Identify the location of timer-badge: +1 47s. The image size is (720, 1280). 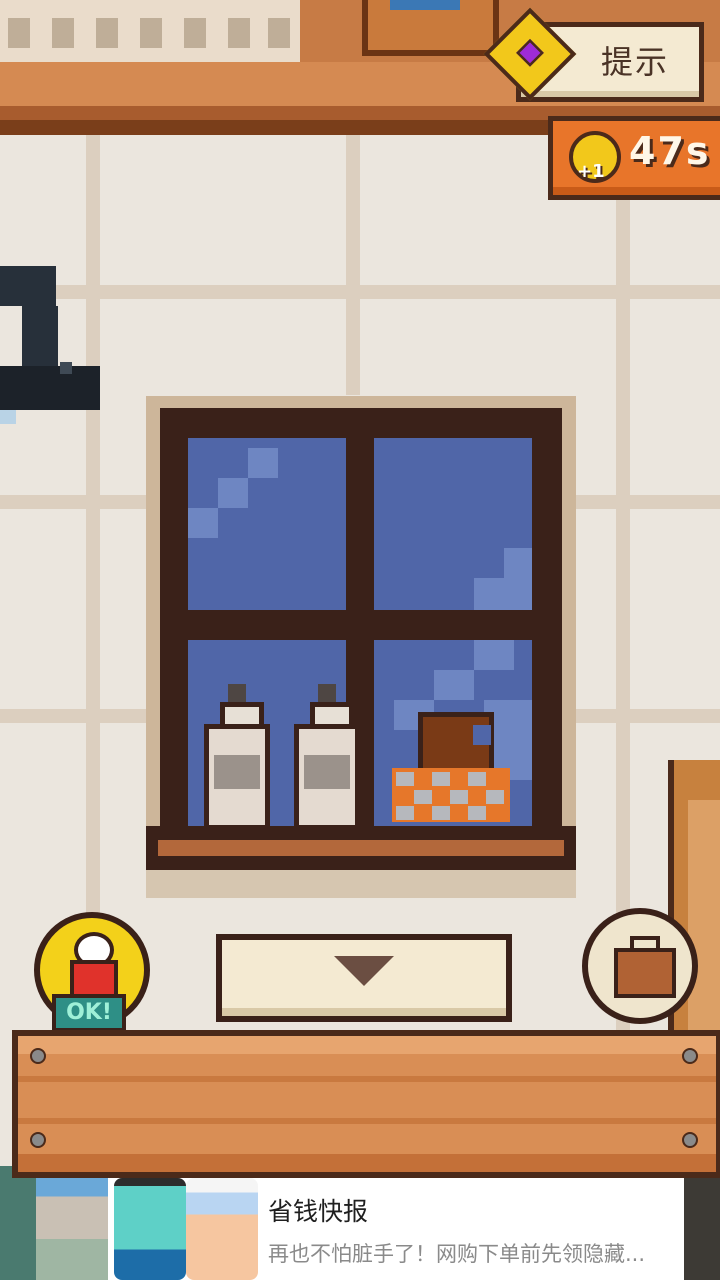
(634, 158).